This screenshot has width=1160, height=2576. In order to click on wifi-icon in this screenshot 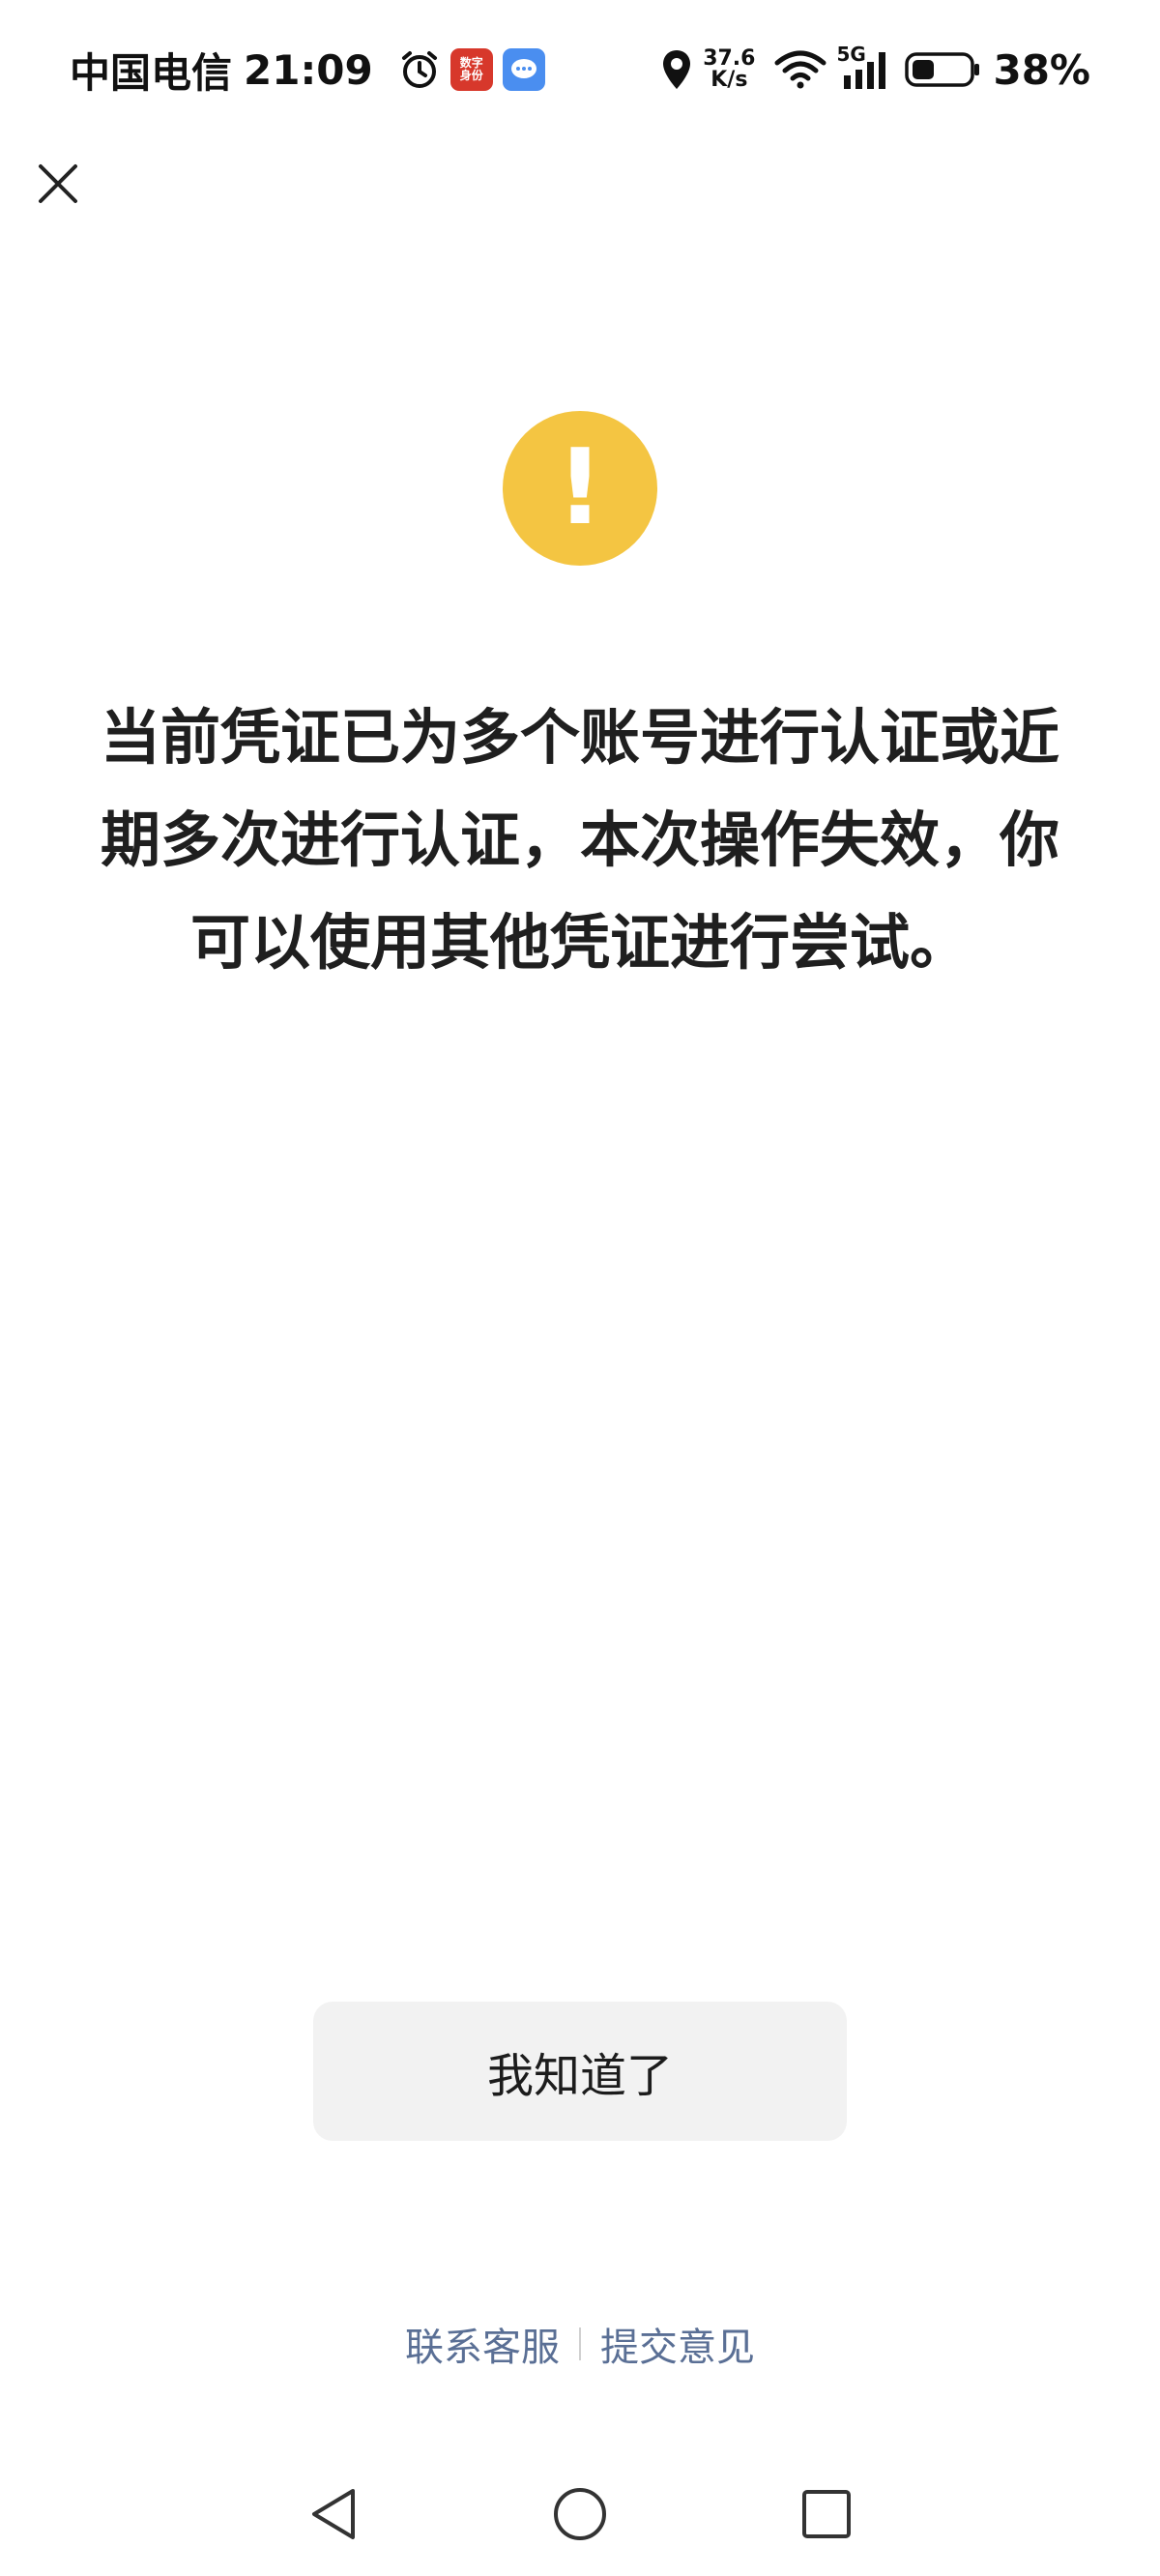, I will do `click(800, 69)`.